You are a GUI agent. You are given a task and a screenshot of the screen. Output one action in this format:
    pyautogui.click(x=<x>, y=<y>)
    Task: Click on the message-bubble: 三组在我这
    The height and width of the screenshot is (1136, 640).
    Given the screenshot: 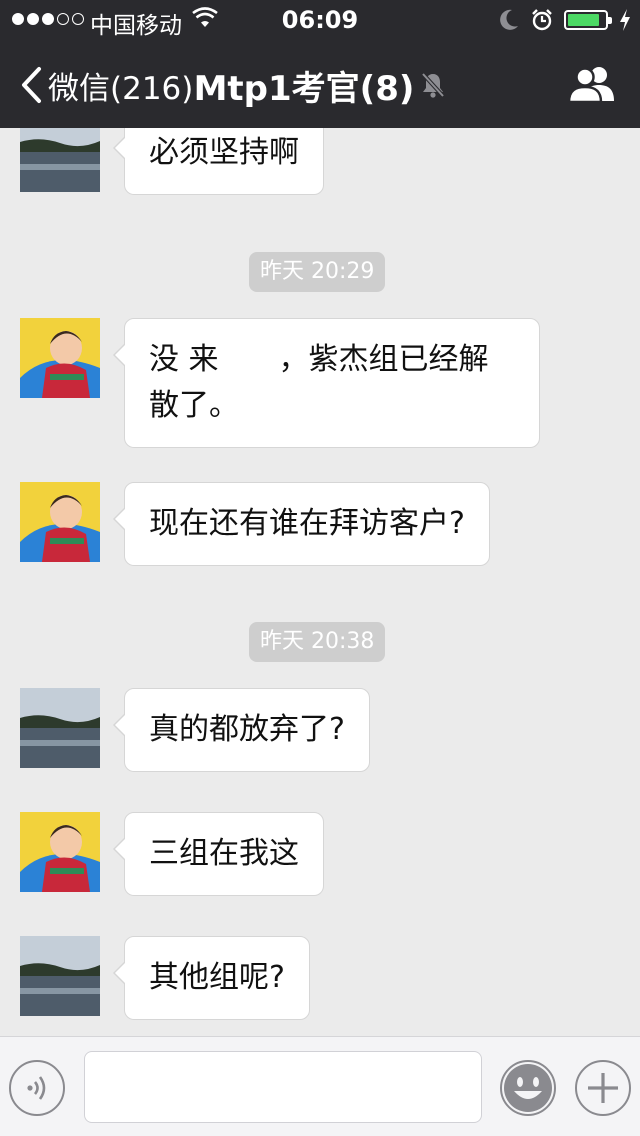 What is the action you would take?
    pyautogui.click(x=218, y=854)
    